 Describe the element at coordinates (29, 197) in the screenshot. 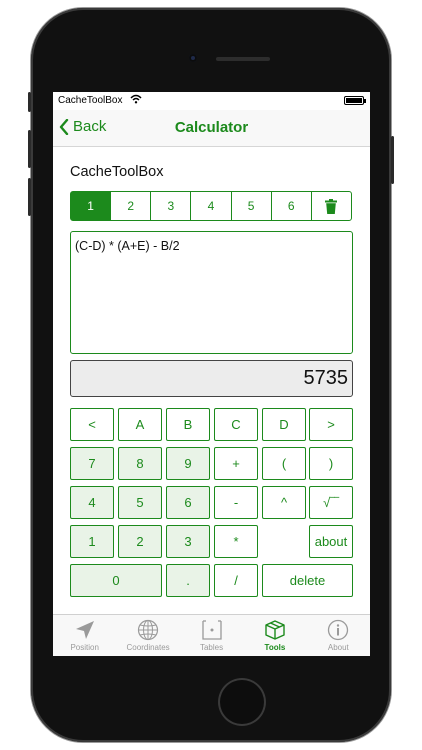

I see `volume-down-button` at that location.